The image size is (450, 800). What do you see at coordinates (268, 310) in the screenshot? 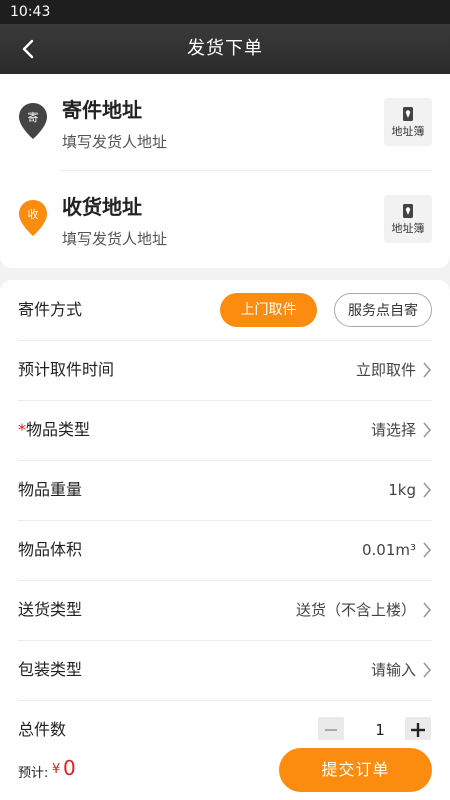
I see `door-pickup-option: 上门取件` at bounding box center [268, 310].